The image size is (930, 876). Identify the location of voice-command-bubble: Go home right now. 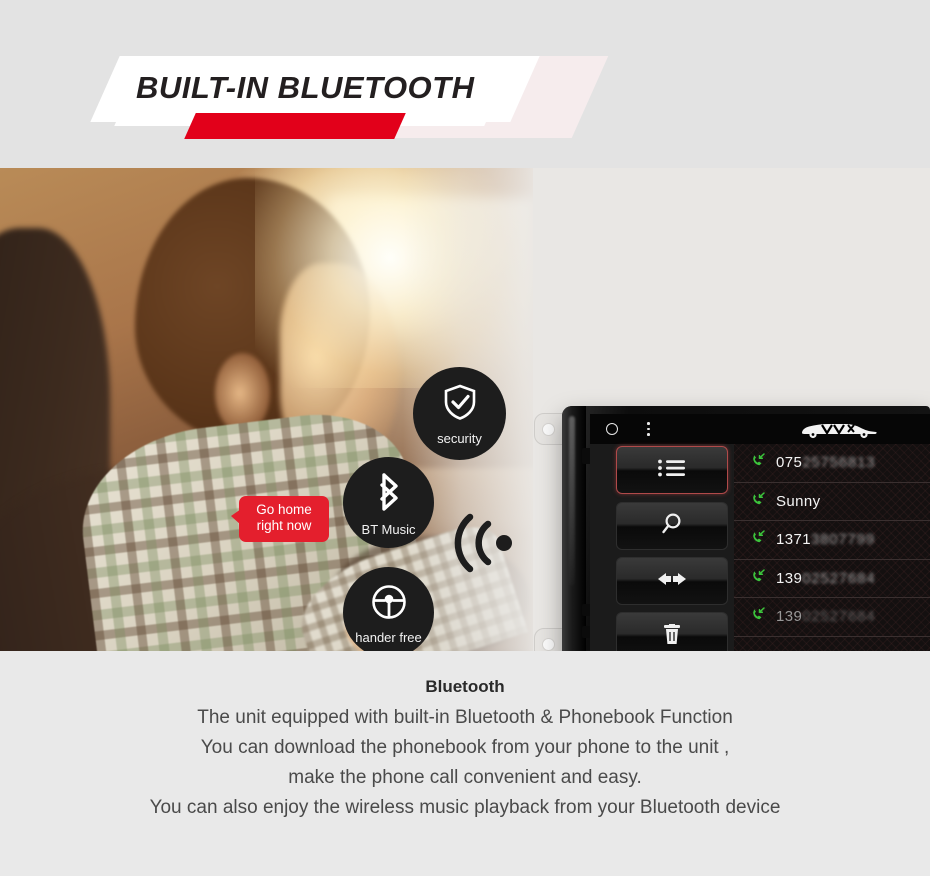
(280, 519).